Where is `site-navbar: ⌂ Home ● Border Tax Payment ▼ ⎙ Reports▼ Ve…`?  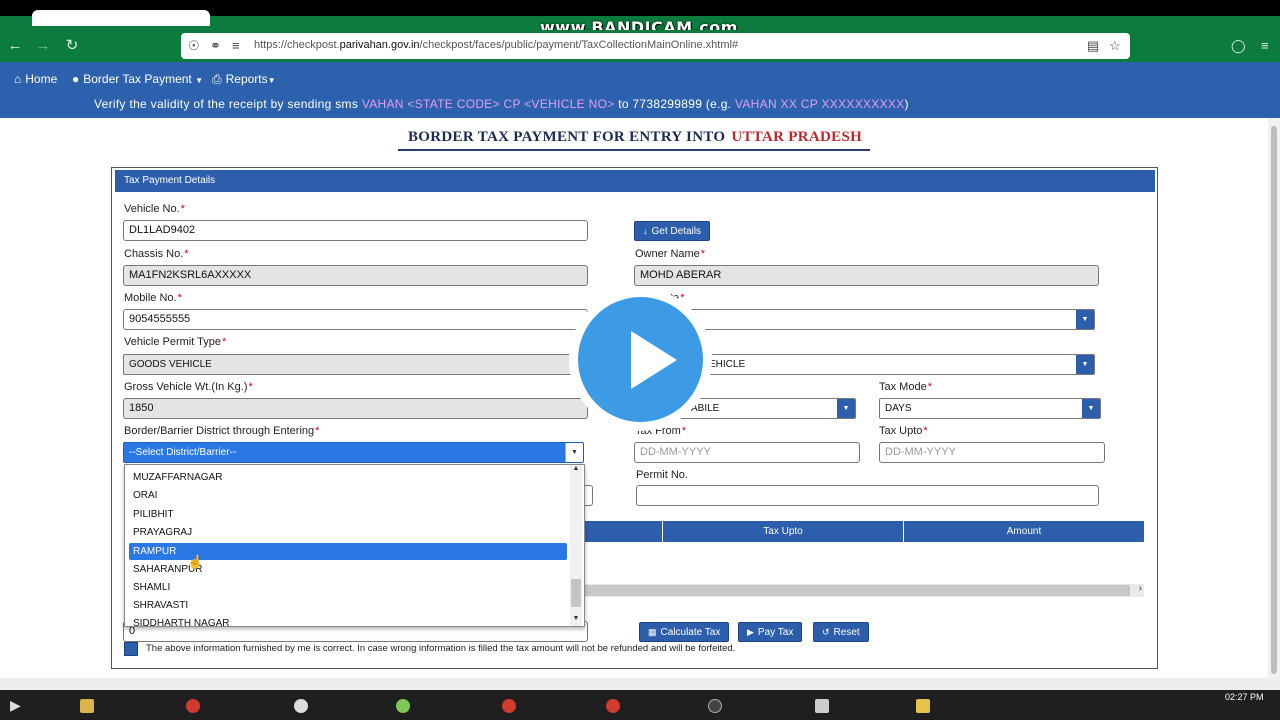
site-navbar: ⌂ Home ● Border Tax Payment ▼ ⎙ Reports▼ Ve… is located at coordinates (640, 90).